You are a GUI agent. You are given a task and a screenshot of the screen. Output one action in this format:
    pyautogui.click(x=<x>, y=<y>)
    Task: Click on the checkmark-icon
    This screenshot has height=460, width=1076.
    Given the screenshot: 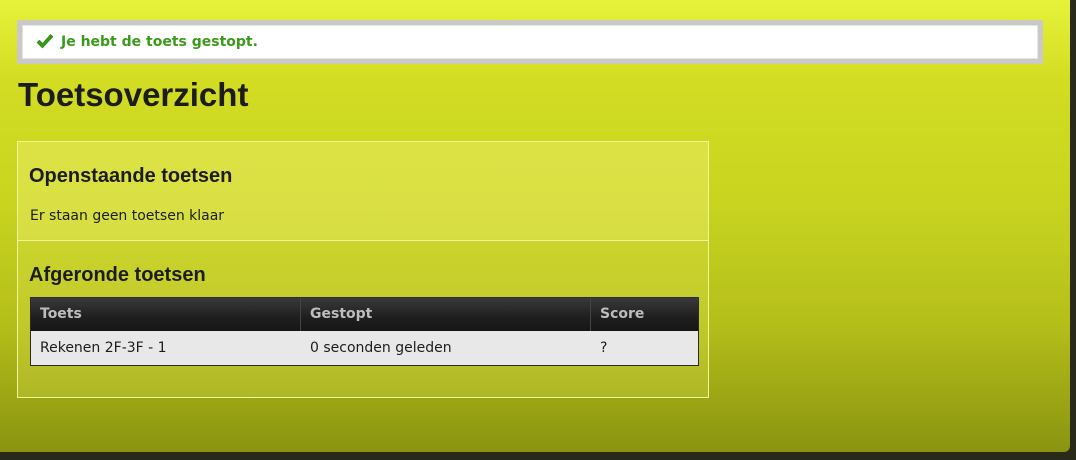 What is the action you would take?
    pyautogui.click(x=45, y=42)
    